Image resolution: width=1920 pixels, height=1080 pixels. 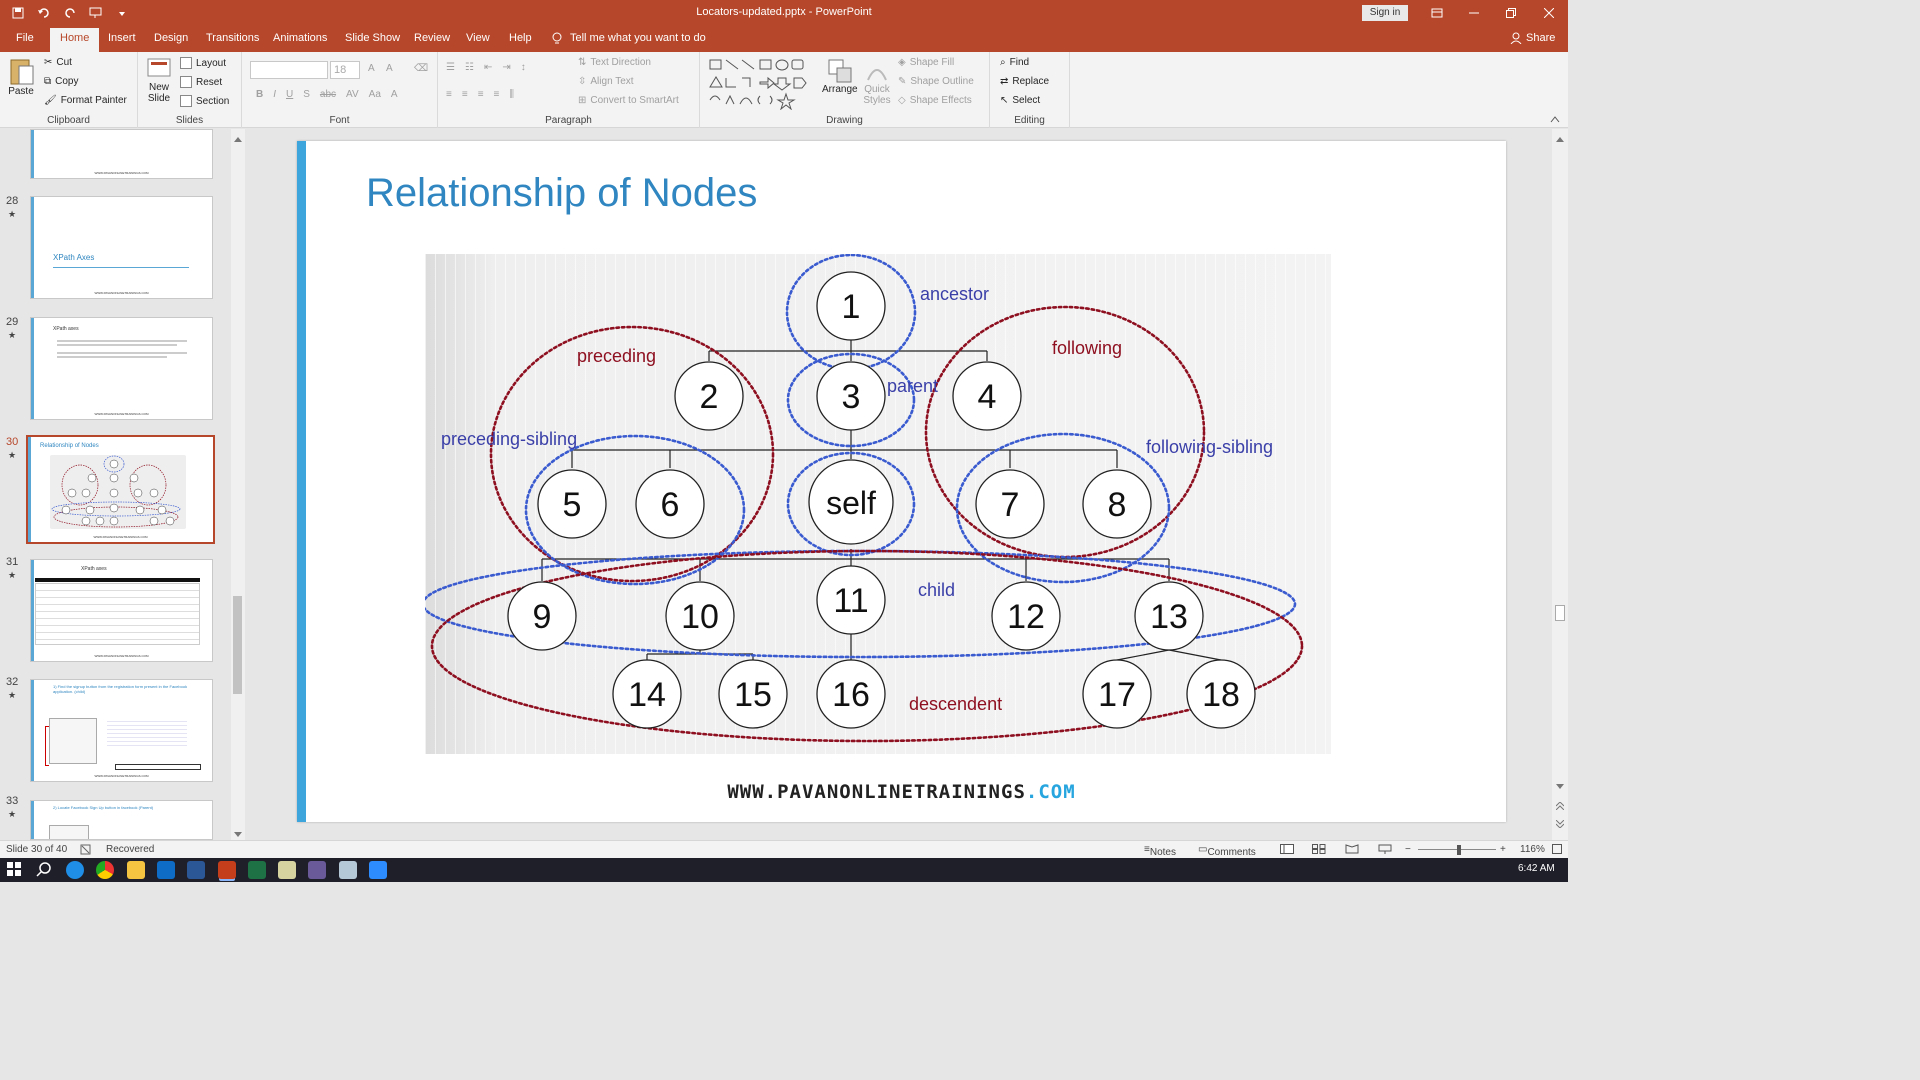 What do you see at coordinates (238, 484) in the screenshot?
I see `thumbnail-scrollbar` at bounding box center [238, 484].